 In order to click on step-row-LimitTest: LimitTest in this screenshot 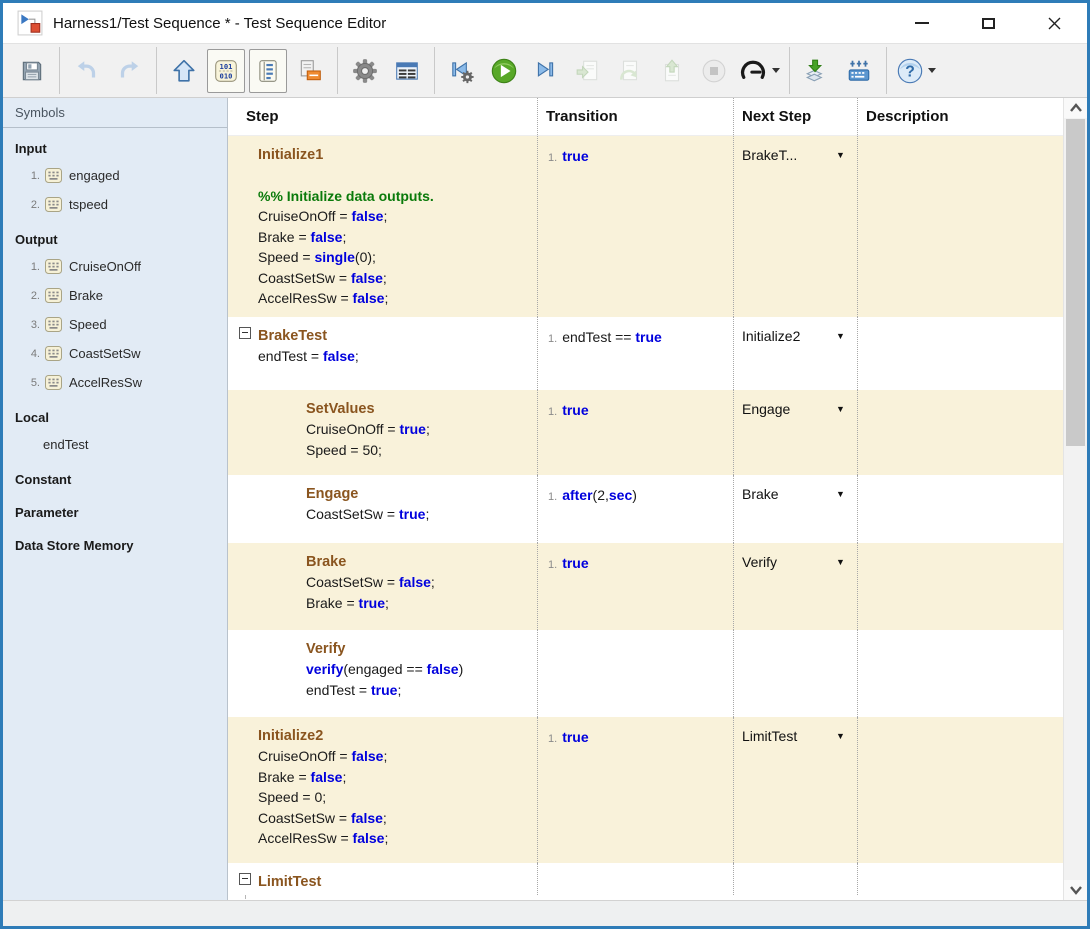, I will do `click(645, 879)`.